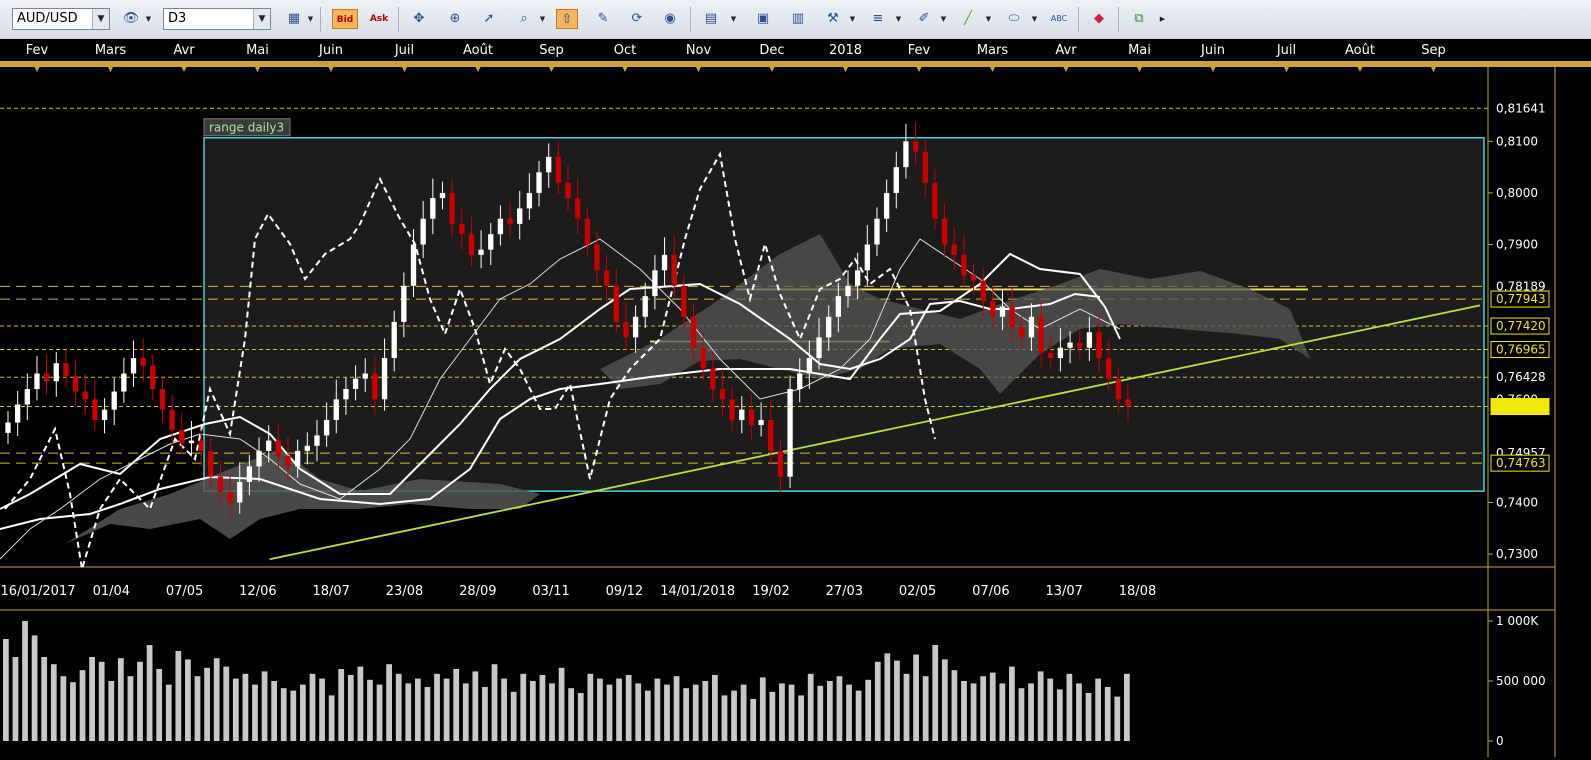 The width and height of the screenshot is (1591, 760). Describe the element at coordinates (1078, 19) in the screenshot. I see `toolbar-separator` at that location.